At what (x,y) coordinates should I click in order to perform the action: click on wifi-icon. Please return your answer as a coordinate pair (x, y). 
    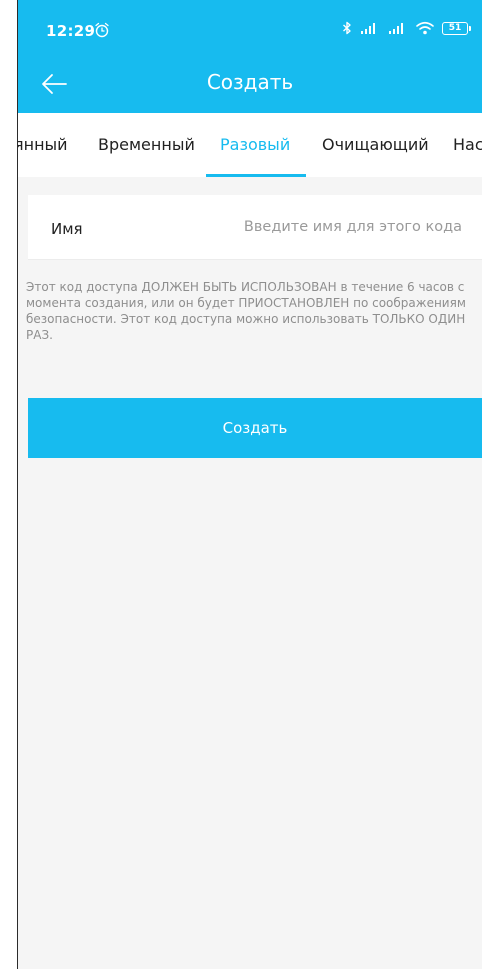
    Looking at the image, I should click on (425, 28).